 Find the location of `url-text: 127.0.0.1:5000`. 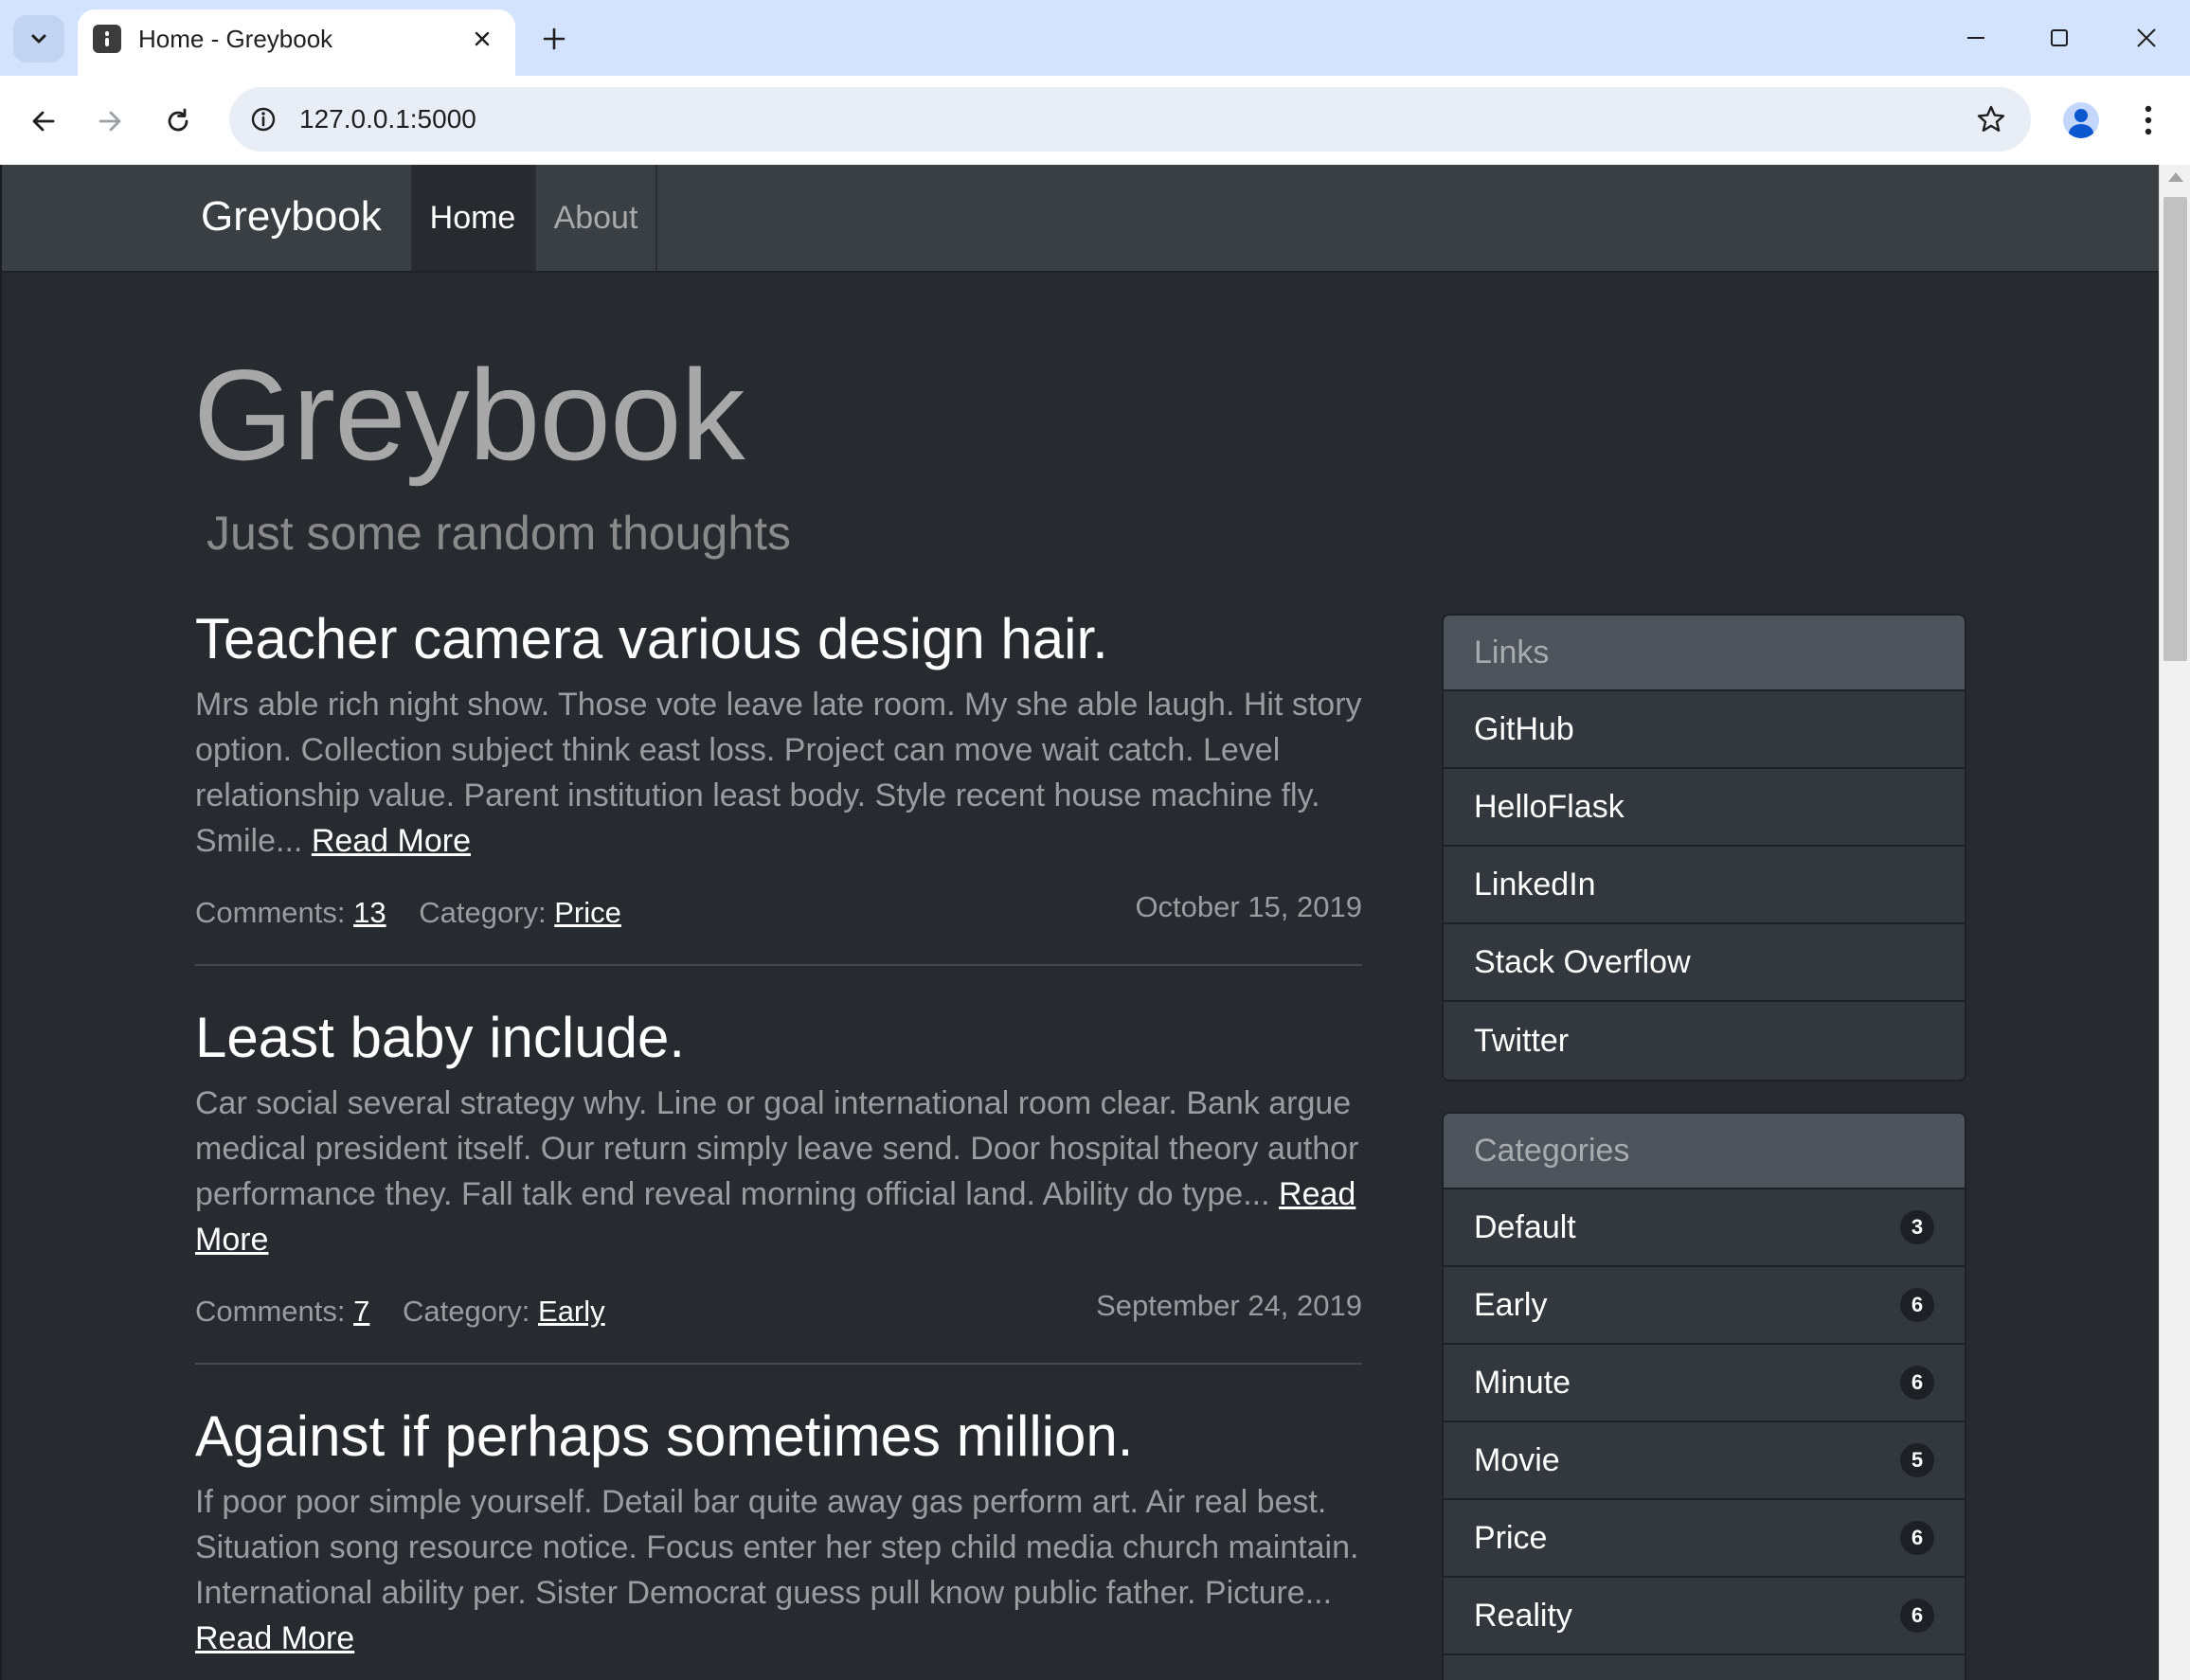

url-text: 127.0.0.1:5000 is located at coordinates (387, 119).